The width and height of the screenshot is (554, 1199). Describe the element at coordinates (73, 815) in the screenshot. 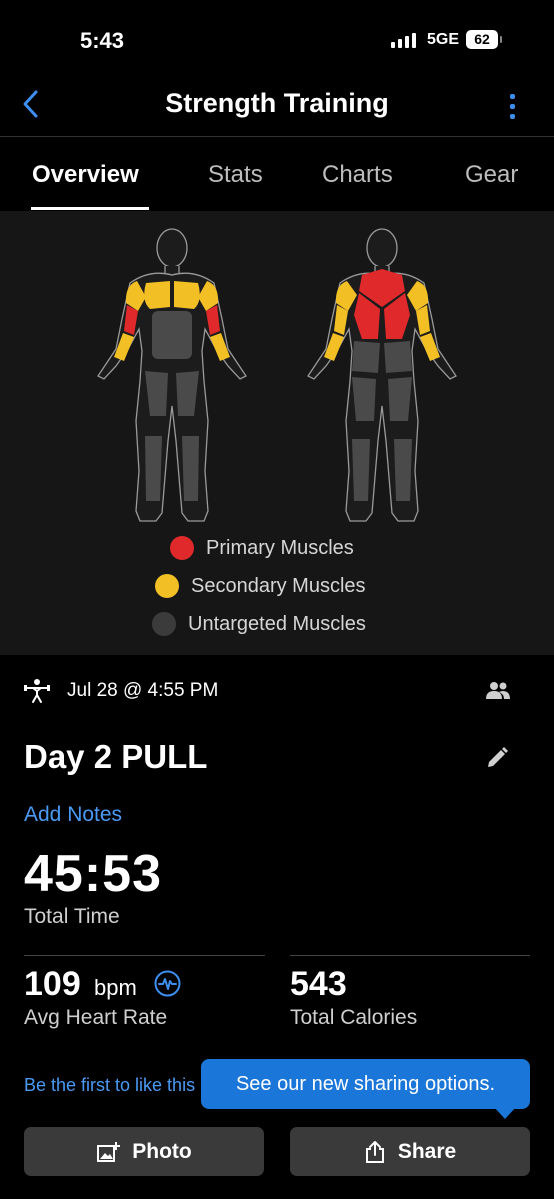

I see `add-notes-link: Add Notes` at that location.